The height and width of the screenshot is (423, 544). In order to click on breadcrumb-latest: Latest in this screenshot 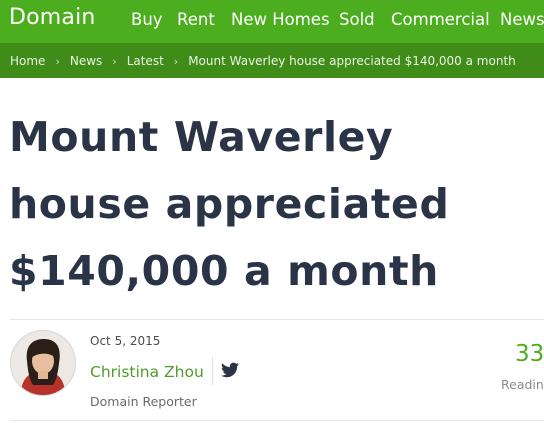, I will do `click(145, 61)`.